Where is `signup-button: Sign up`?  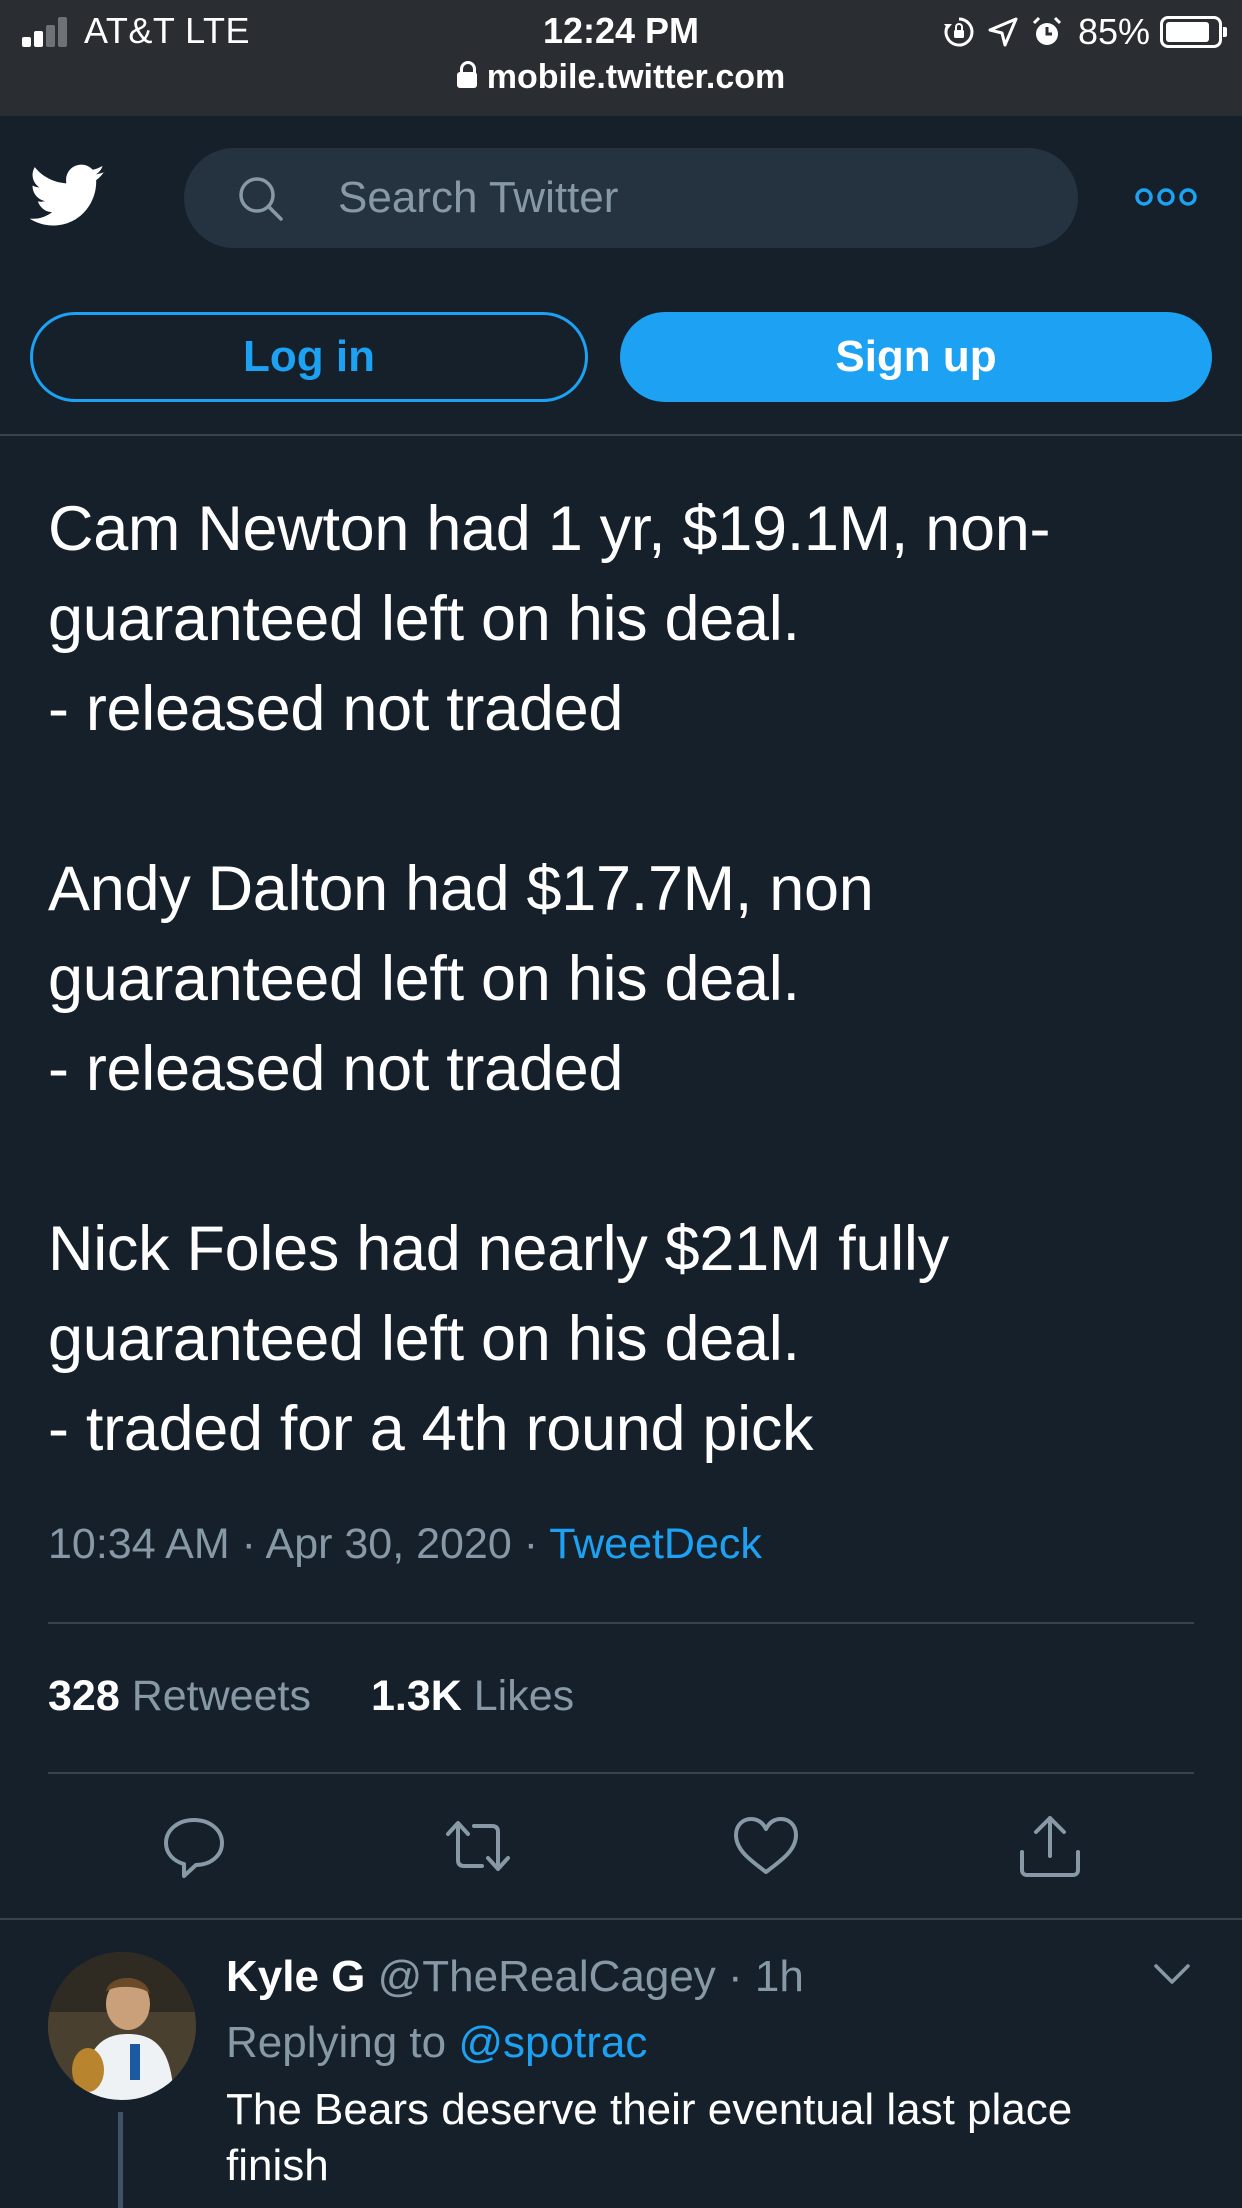 signup-button: Sign up is located at coordinates (916, 357).